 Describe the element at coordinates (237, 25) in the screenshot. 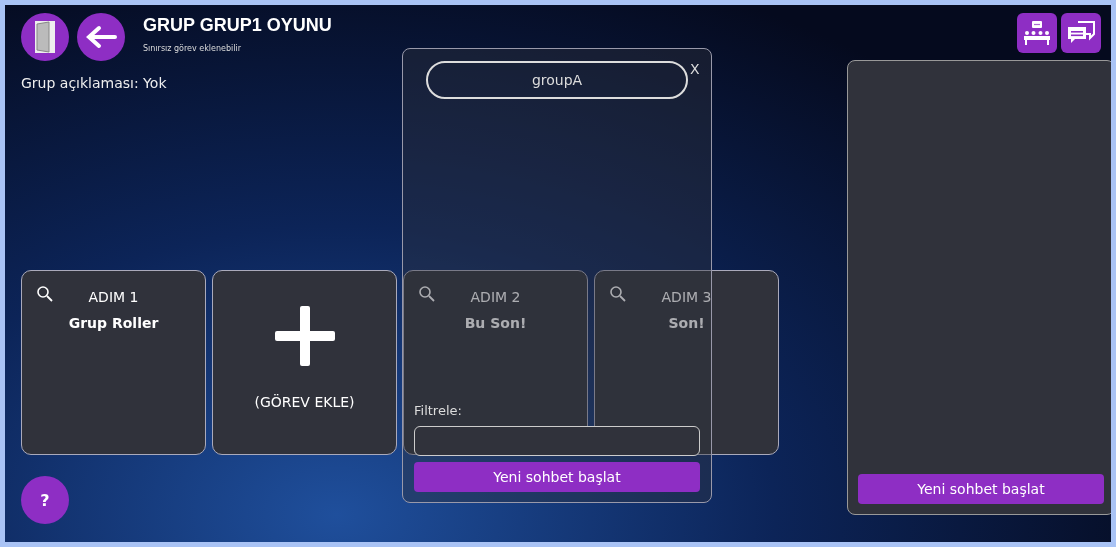

I see `game-title: GRUP GRUP1 OYUNU` at that location.